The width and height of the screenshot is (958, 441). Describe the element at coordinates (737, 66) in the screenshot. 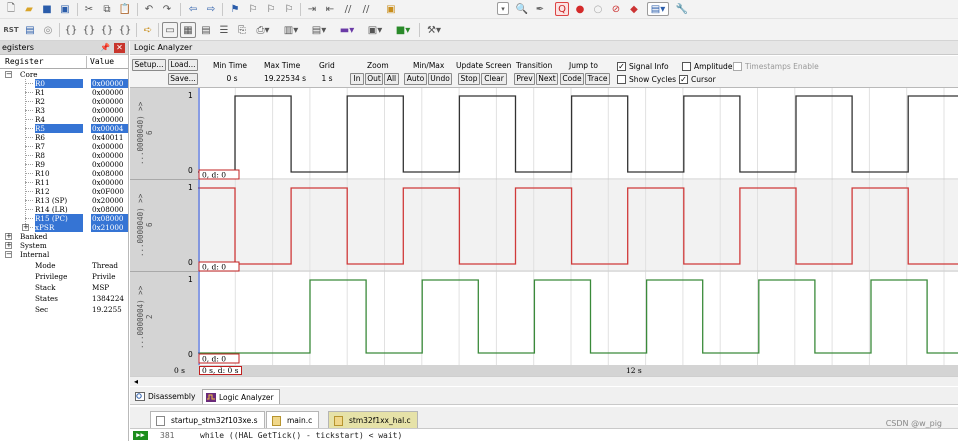

I see `timestamps-checkbox` at that location.